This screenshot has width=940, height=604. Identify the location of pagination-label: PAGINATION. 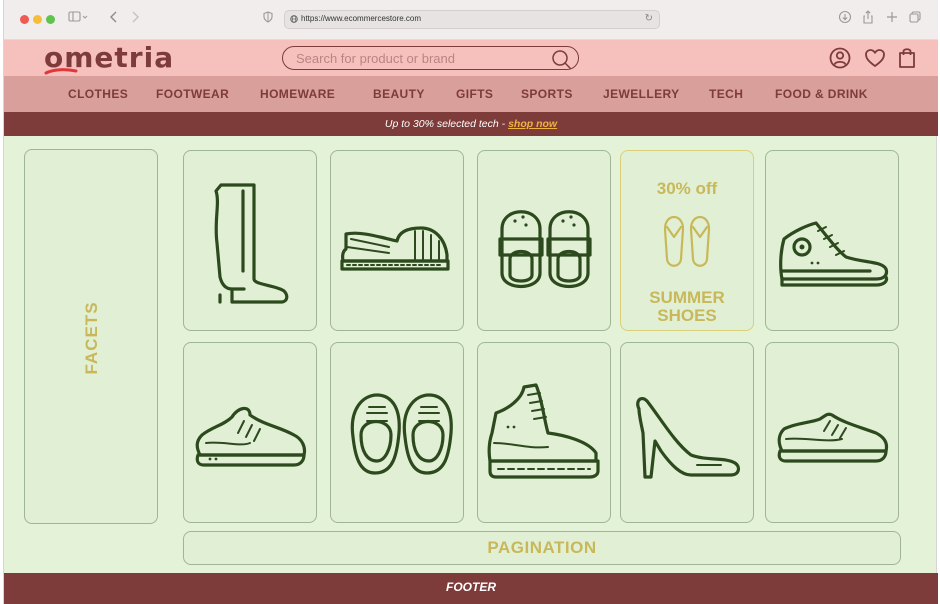
(542, 547).